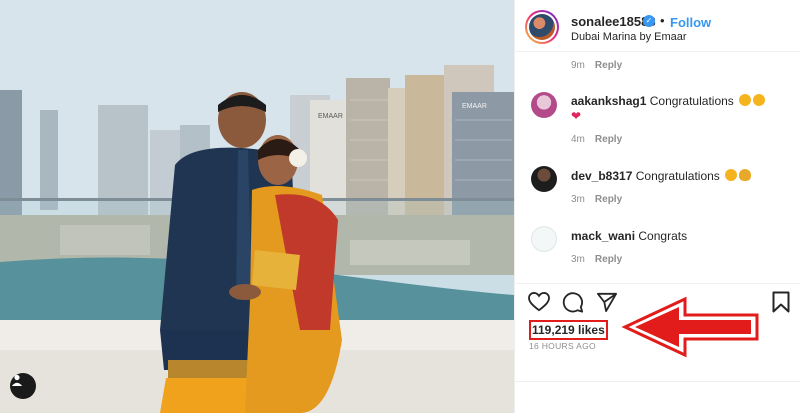  I want to click on bookmark-icon, so click(781, 302).